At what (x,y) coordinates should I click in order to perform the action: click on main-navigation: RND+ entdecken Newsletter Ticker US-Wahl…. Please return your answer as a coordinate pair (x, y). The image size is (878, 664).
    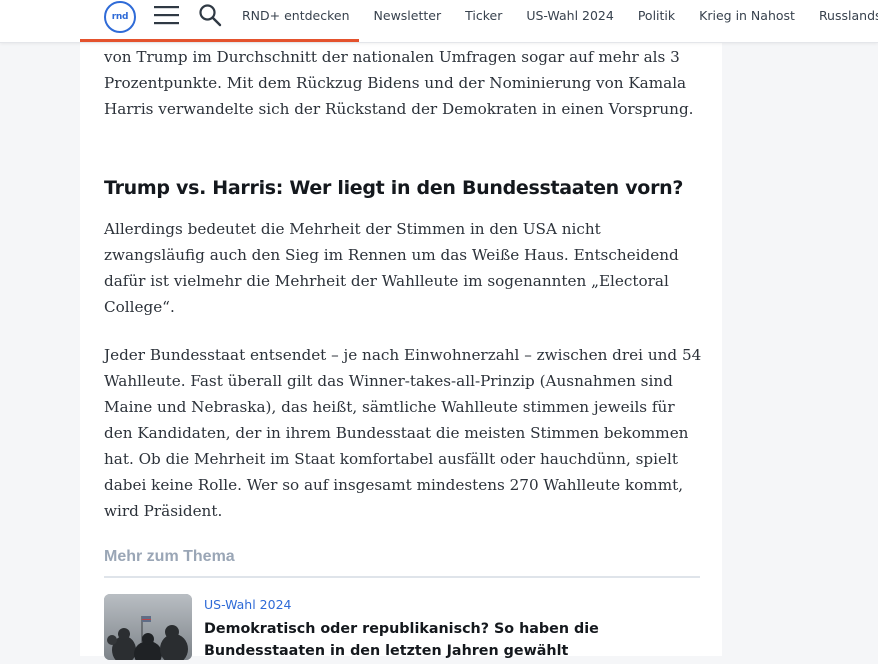
    Looking at the image, I should click on (560, 15).